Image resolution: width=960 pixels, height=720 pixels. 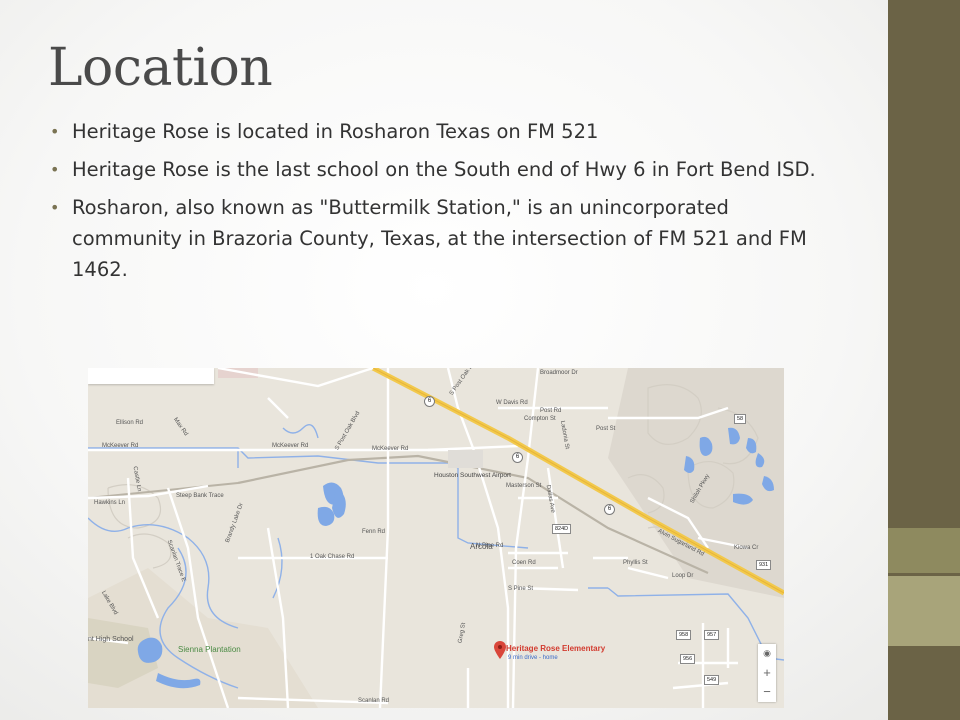 What do you see at coordinates (764, 565) in the screenshot?
I see `road-shield: 931` at bounding box center [764, 565].